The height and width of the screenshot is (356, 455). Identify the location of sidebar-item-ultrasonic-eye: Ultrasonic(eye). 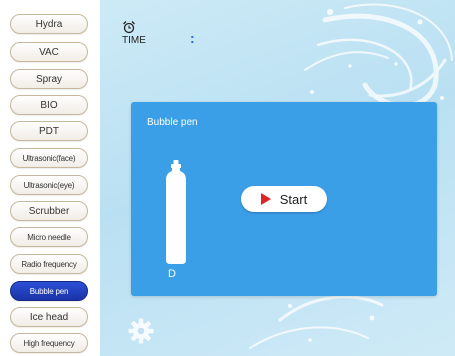
(49, 185).